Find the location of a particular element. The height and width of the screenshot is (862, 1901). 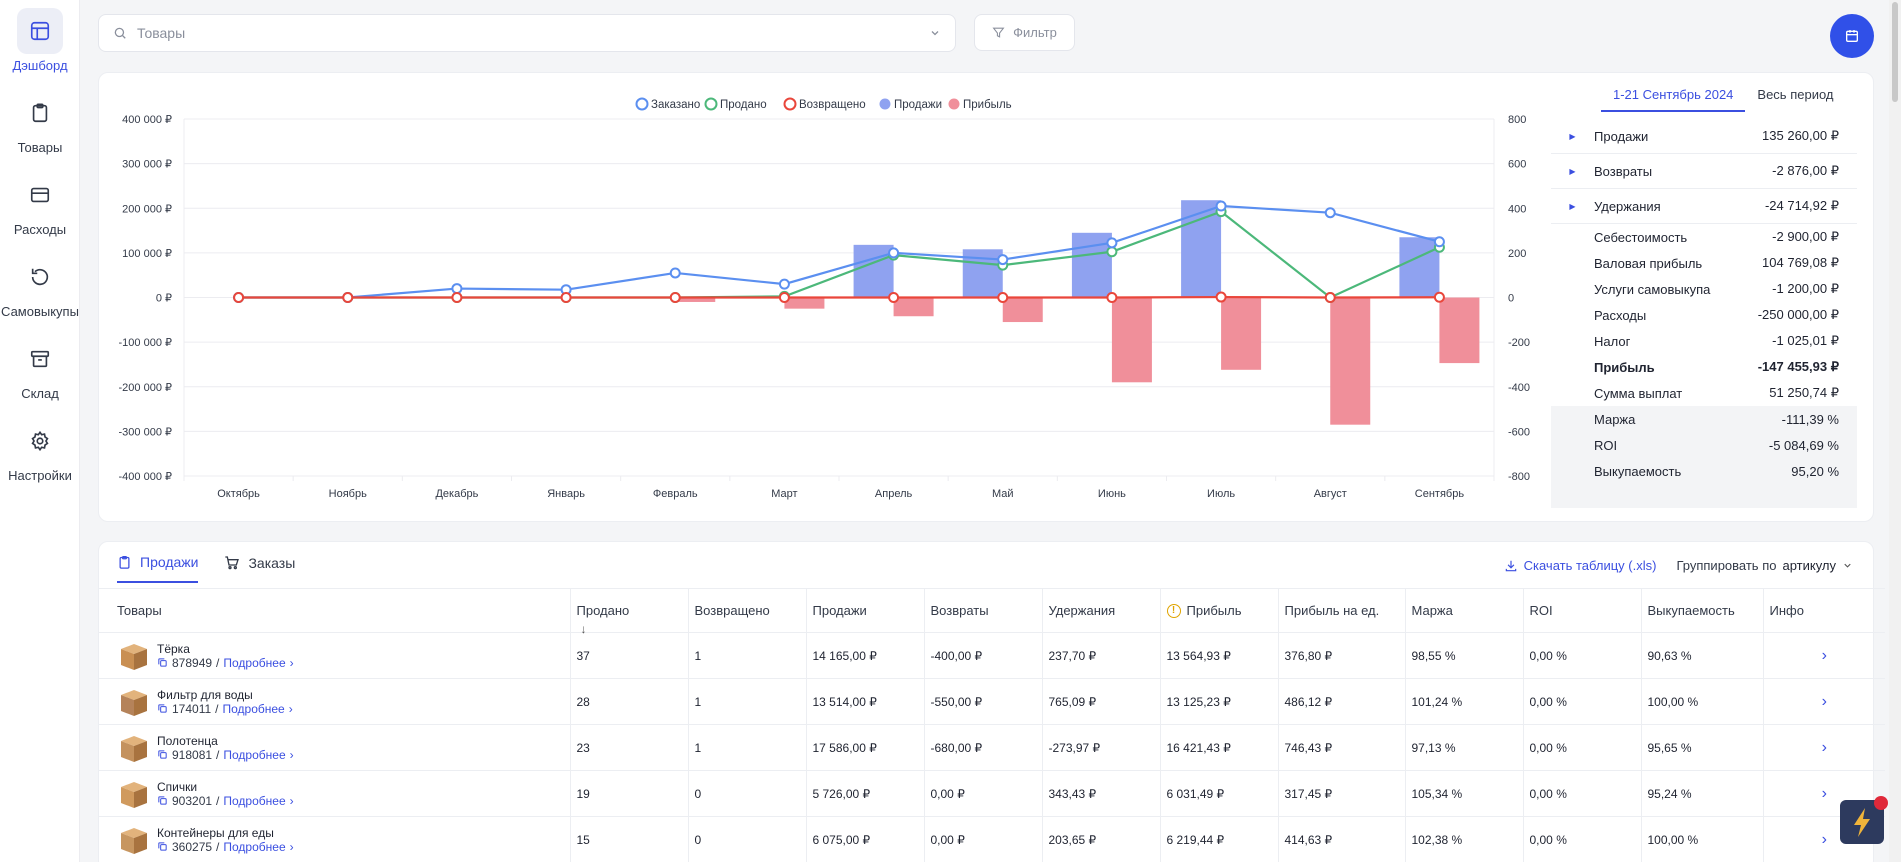

col-returns: Возвраты is located at coordinates (982, 610).